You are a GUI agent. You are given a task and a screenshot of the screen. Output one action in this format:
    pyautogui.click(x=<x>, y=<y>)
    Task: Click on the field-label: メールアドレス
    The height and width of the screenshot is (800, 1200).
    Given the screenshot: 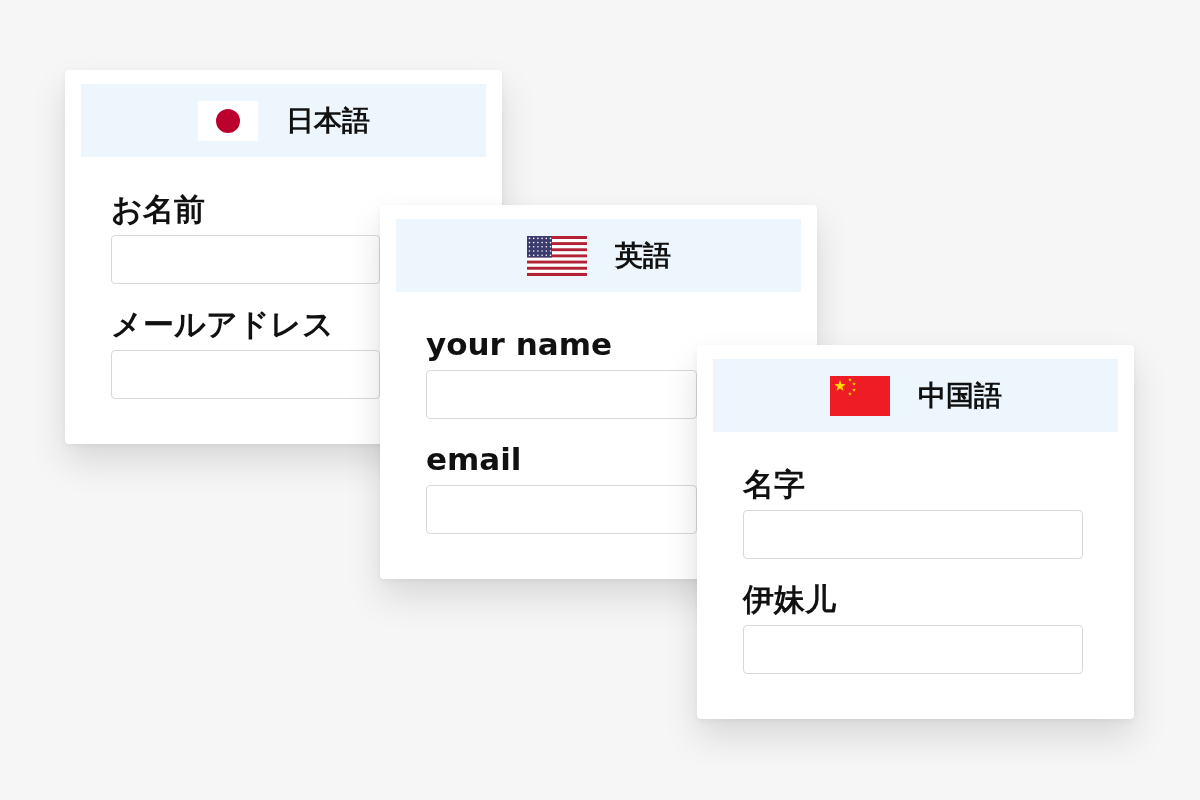 What is the action you would take?
    pyautogui.click(x=222, y=324)
    